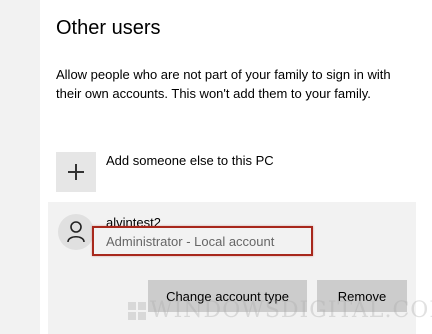  I want to click on highlight-annotation, so click(202, 241).